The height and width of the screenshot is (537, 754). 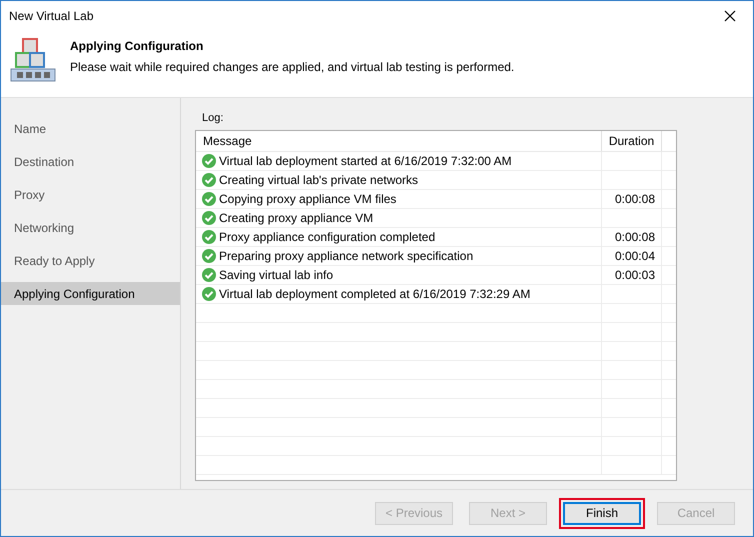 What do you see at coordinates (90, 260) in the screenshot?
I see `sidebar-item: Ready to Apply` at bounding box center [90, 260].